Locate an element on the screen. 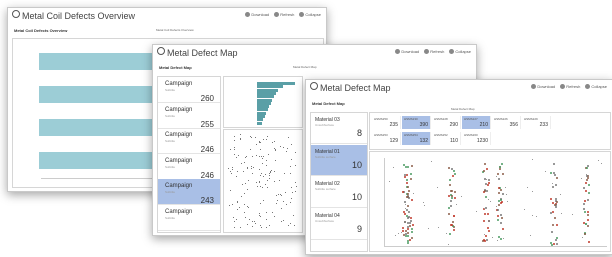 The width and height of the screenshot is (612, 257). collapse-icon is located at coordinates (452, 51).